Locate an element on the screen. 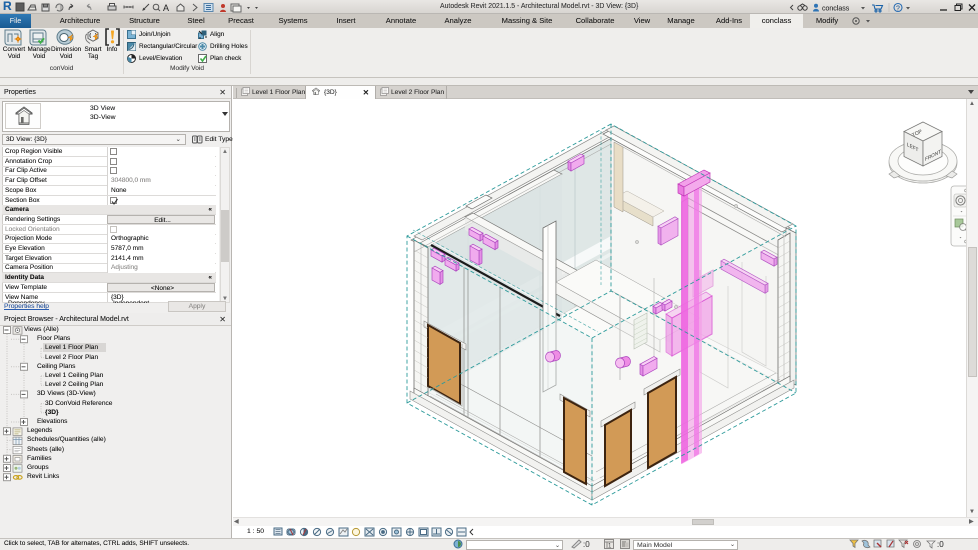 This screenshot has height=550, width=978. svg-text: conclass is located at coordinates (836, 9).